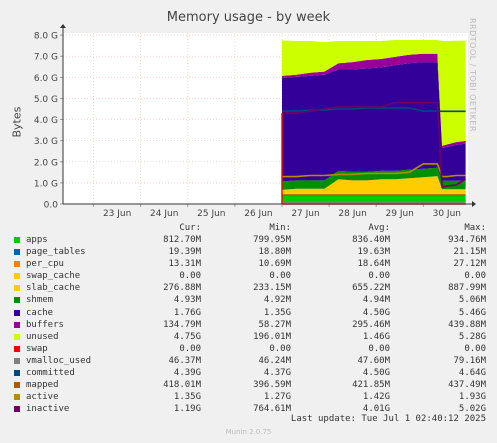 Image resolution: width=497 pixels, height=443 pixels. I want to click on y-tick-label: 1.0 G, so click(46, 184).